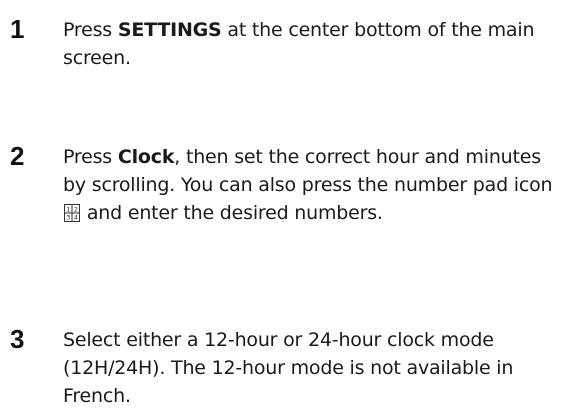 Image resolution: width=577 pixels, height=417 pixels. Describe the element at coordinates (68, 218) in the screenshot. I see `numpad-digit-3: 3` at that location.